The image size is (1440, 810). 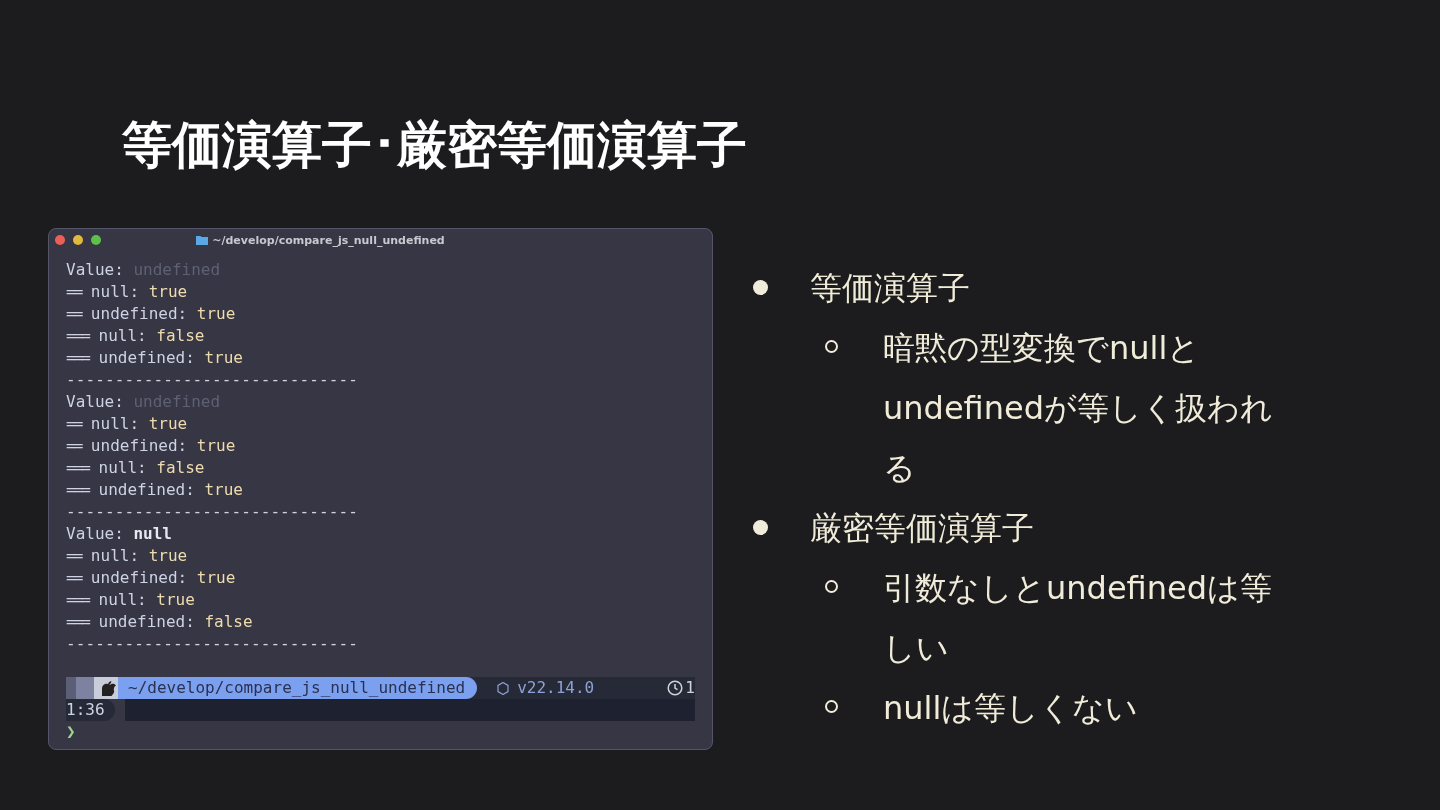 What do you see at coordinates (503, 688) in the screenshot?
I see `hexagon-icon` at bounding box center [503, 688].